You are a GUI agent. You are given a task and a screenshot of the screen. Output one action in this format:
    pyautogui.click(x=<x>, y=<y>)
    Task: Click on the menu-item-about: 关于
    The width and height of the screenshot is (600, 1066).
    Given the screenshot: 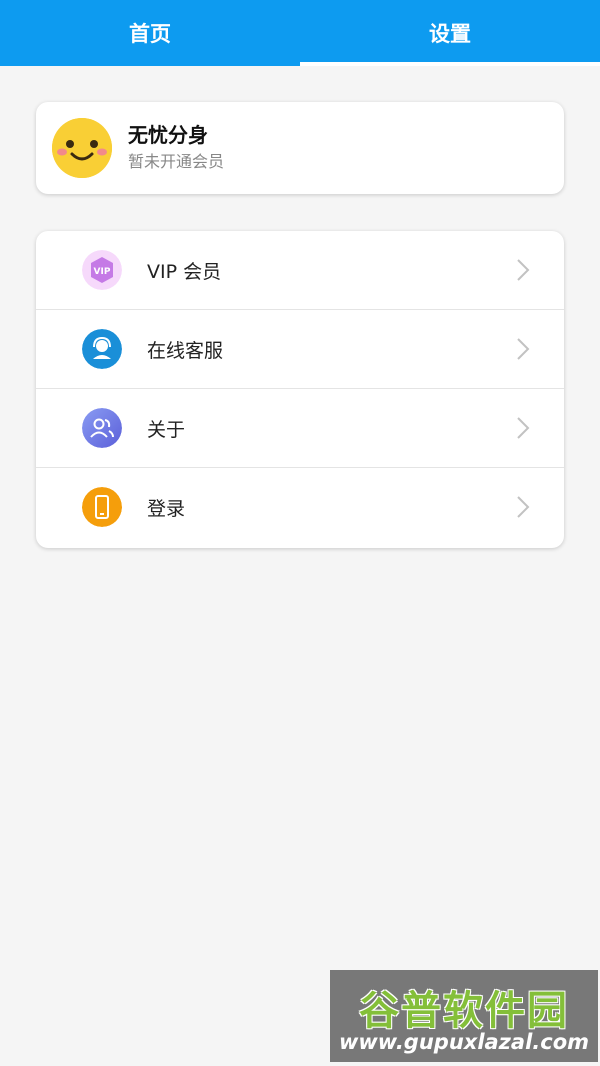 What is the action you would take?
    pyautogui.click(x=300, y=428)
    